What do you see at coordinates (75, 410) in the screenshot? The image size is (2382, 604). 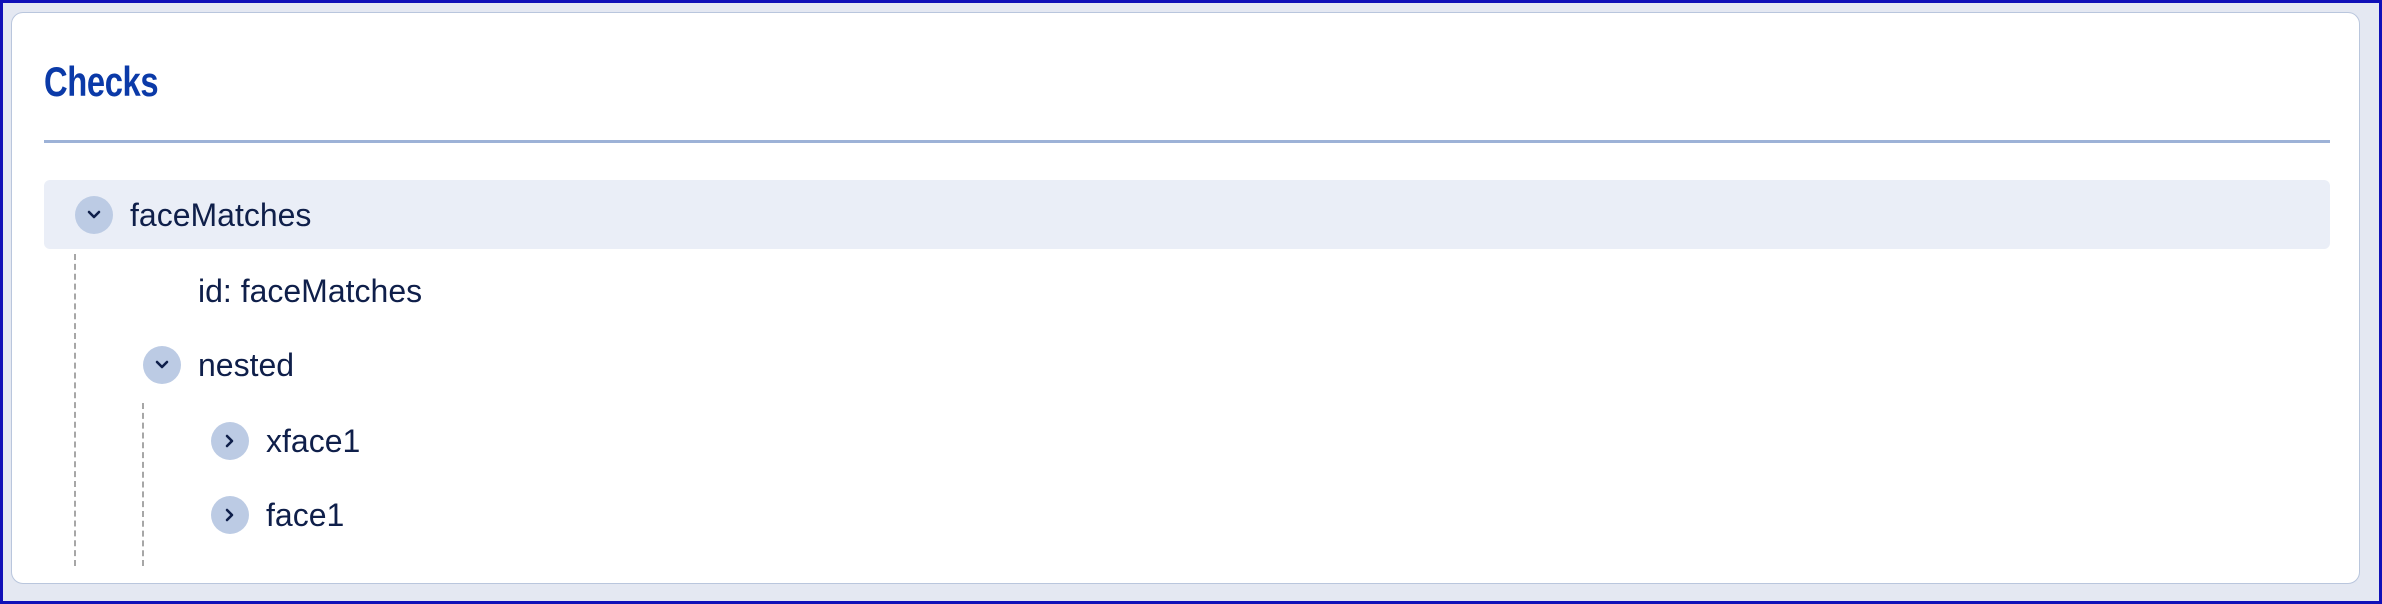 I see `tree-guide-line-root` at bounding box center [75, 410].